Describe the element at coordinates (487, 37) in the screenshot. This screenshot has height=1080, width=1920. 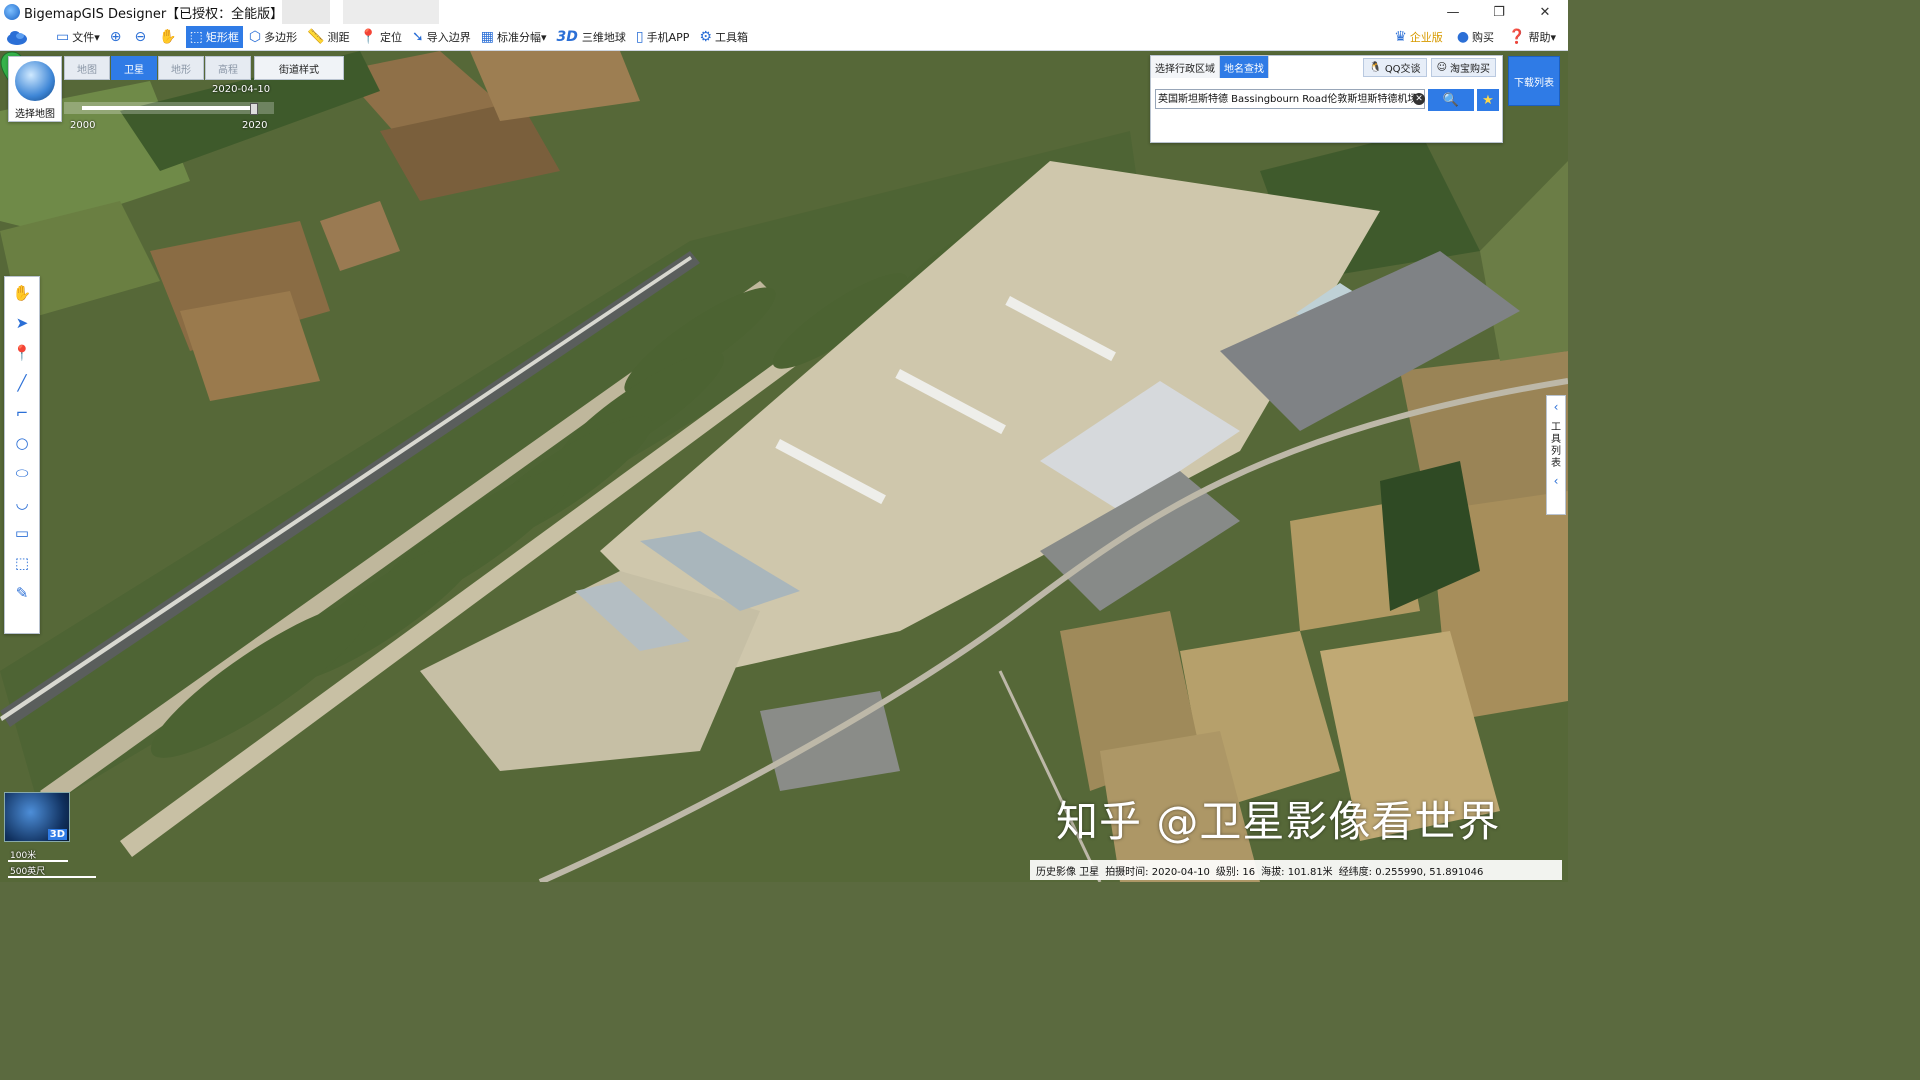
I see `grid-icon: ▦` at that location.